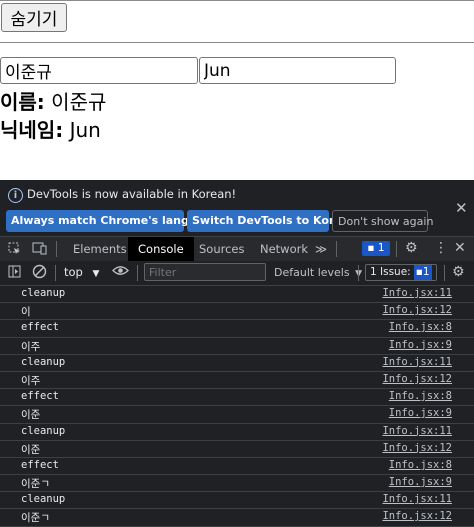 The width and height of the screenshot is (474, 527). What do you see at coordinates (79, 102) in the screenshot?
I see `name-value: 이준규` at bounding box center [79, 102].